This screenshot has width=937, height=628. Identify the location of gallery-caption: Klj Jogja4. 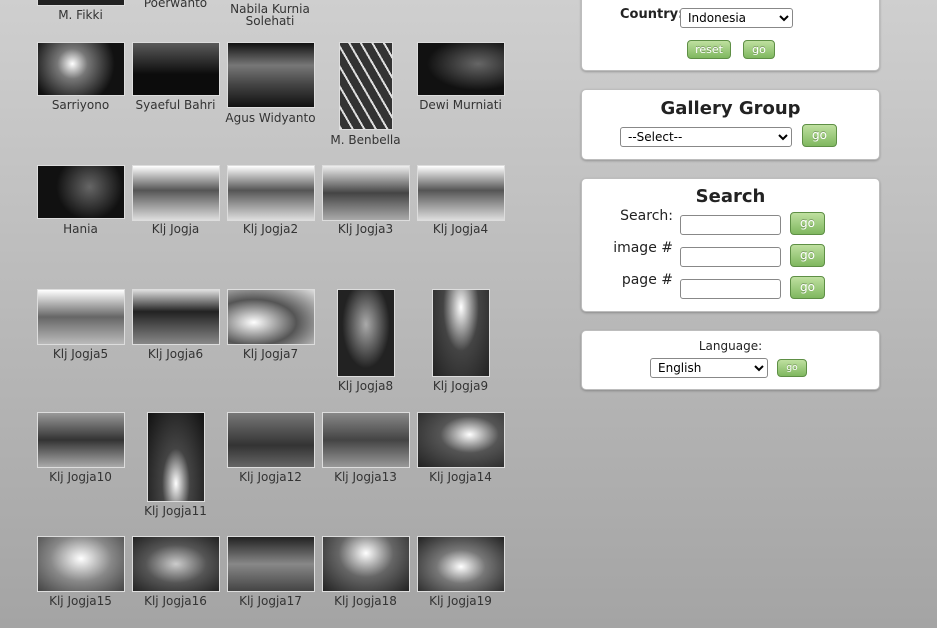
(460, 229).